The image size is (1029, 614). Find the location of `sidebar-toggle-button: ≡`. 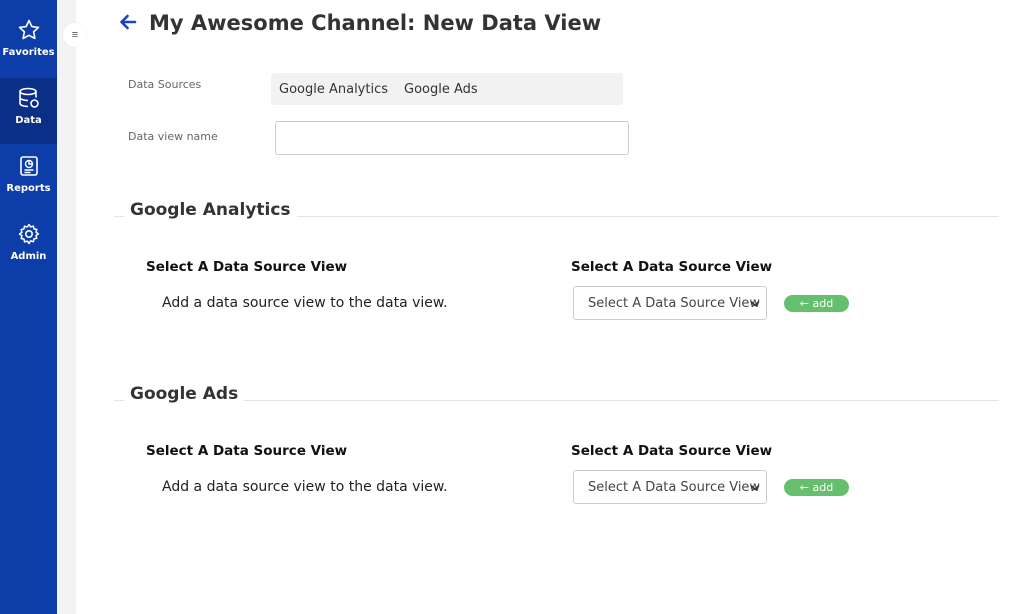

sidebar-toggle-button: ≡ is located at coordinates (75, 35).